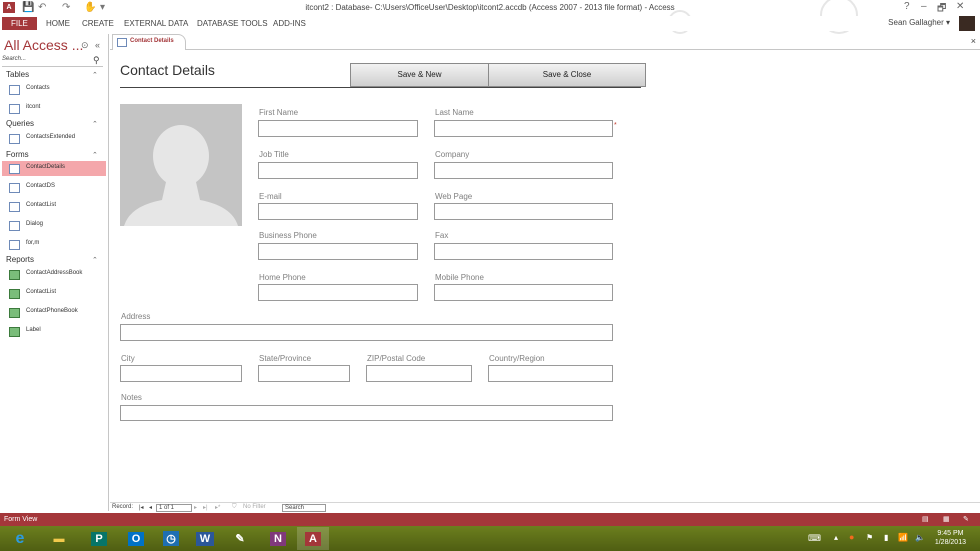  What do you see at coordinates (54, 293) in the screenshot?
I see `nav-item-contactlist-report: ContactList` at bounding box center [54, 293].